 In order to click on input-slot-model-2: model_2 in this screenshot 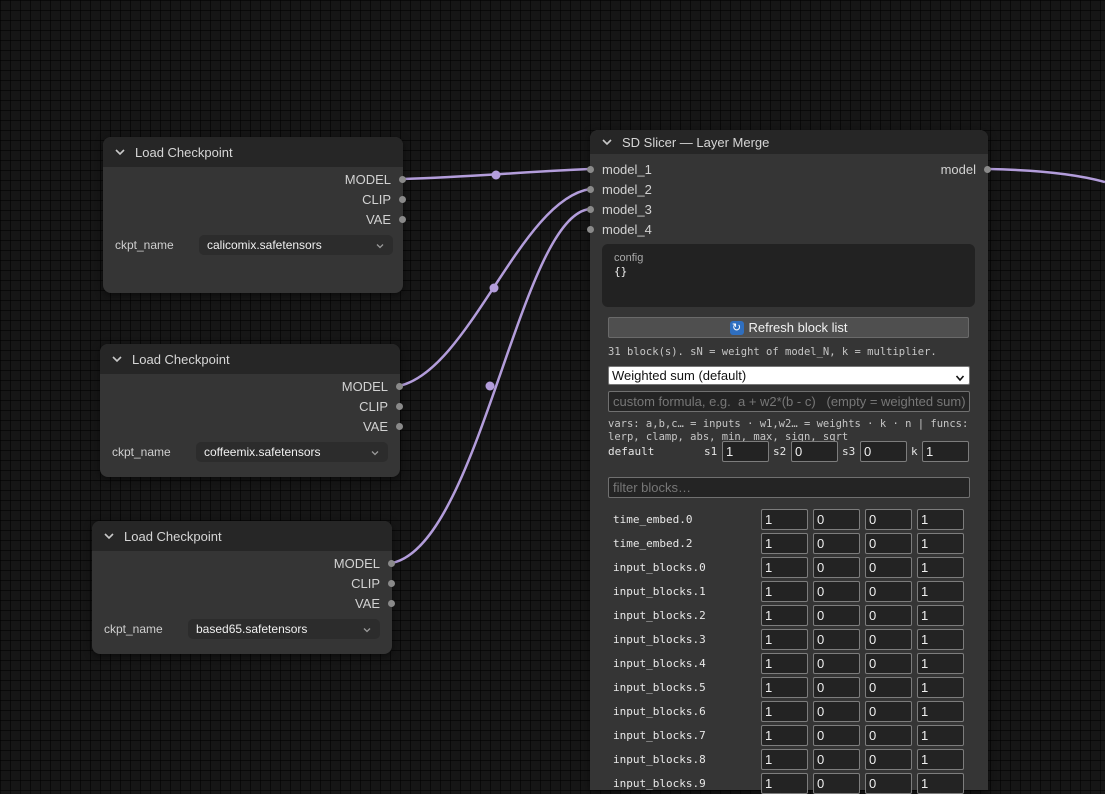, I will do `click(619, 189)`.